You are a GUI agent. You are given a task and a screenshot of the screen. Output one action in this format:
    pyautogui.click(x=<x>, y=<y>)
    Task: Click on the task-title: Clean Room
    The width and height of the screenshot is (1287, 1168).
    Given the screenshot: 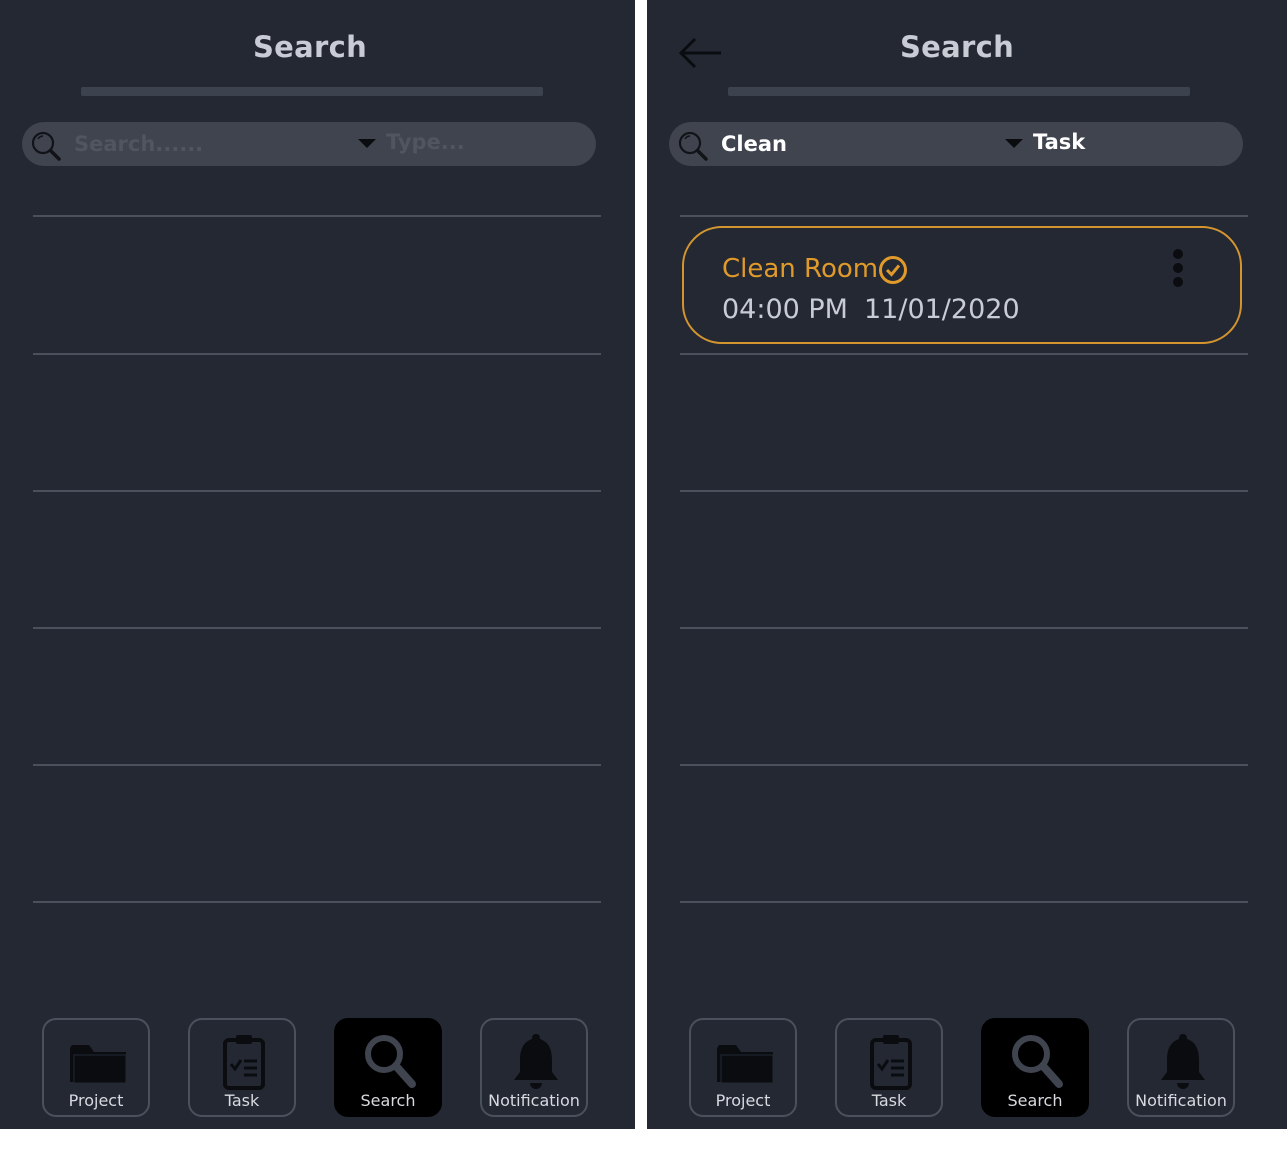 What is the action you would take?
    pyautogui.click(x=800, y=269)
    